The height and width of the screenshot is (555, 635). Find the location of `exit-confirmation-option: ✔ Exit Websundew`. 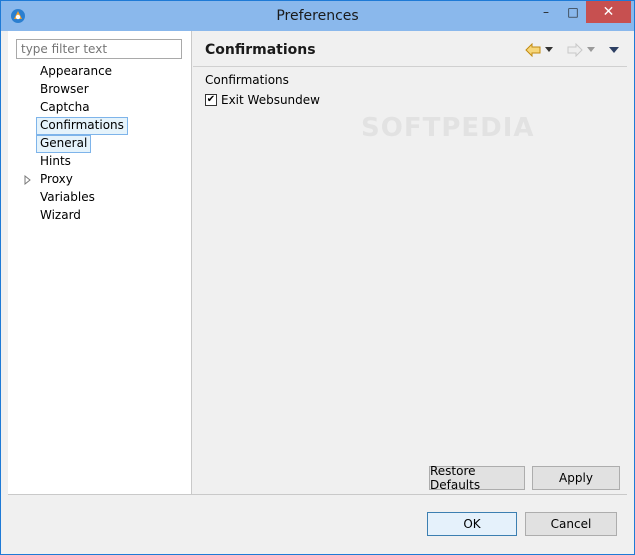

exit-confirmation-option: ✔ Exit Websundew is located at coordinates (262, 100).